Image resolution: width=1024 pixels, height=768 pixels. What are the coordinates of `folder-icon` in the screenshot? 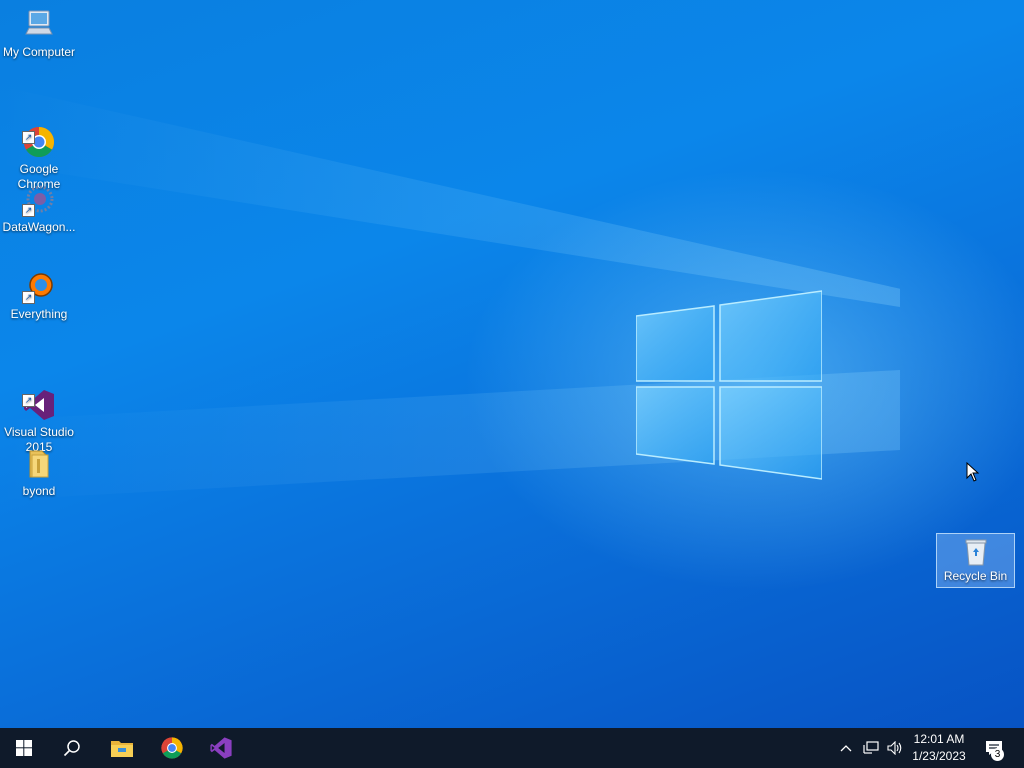 It's located at (39, 464).